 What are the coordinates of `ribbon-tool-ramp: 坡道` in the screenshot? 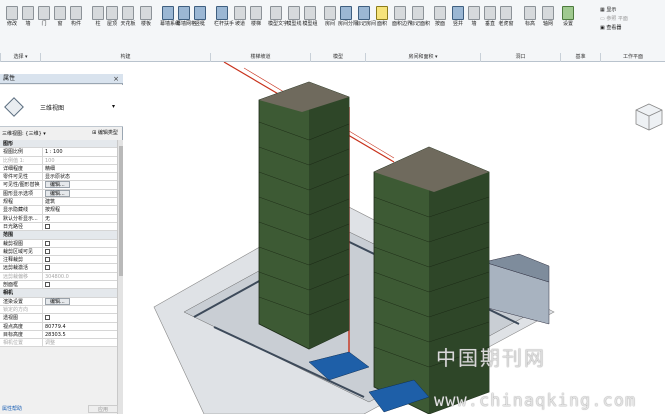 It's located at (240, 16).